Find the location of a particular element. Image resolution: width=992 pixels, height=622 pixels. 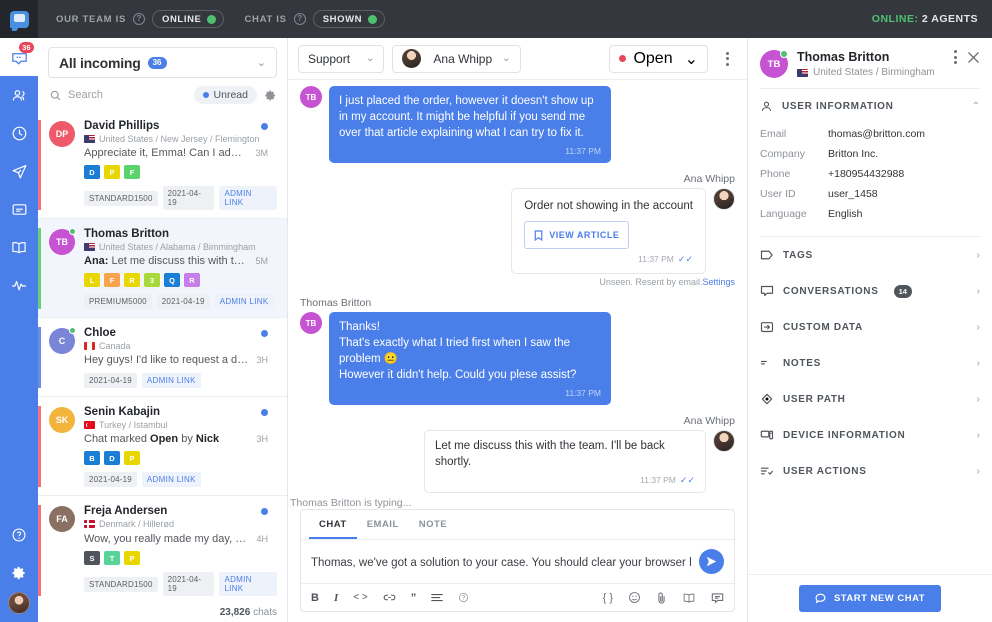

search-input: Search is located at coordinates (85, 95).